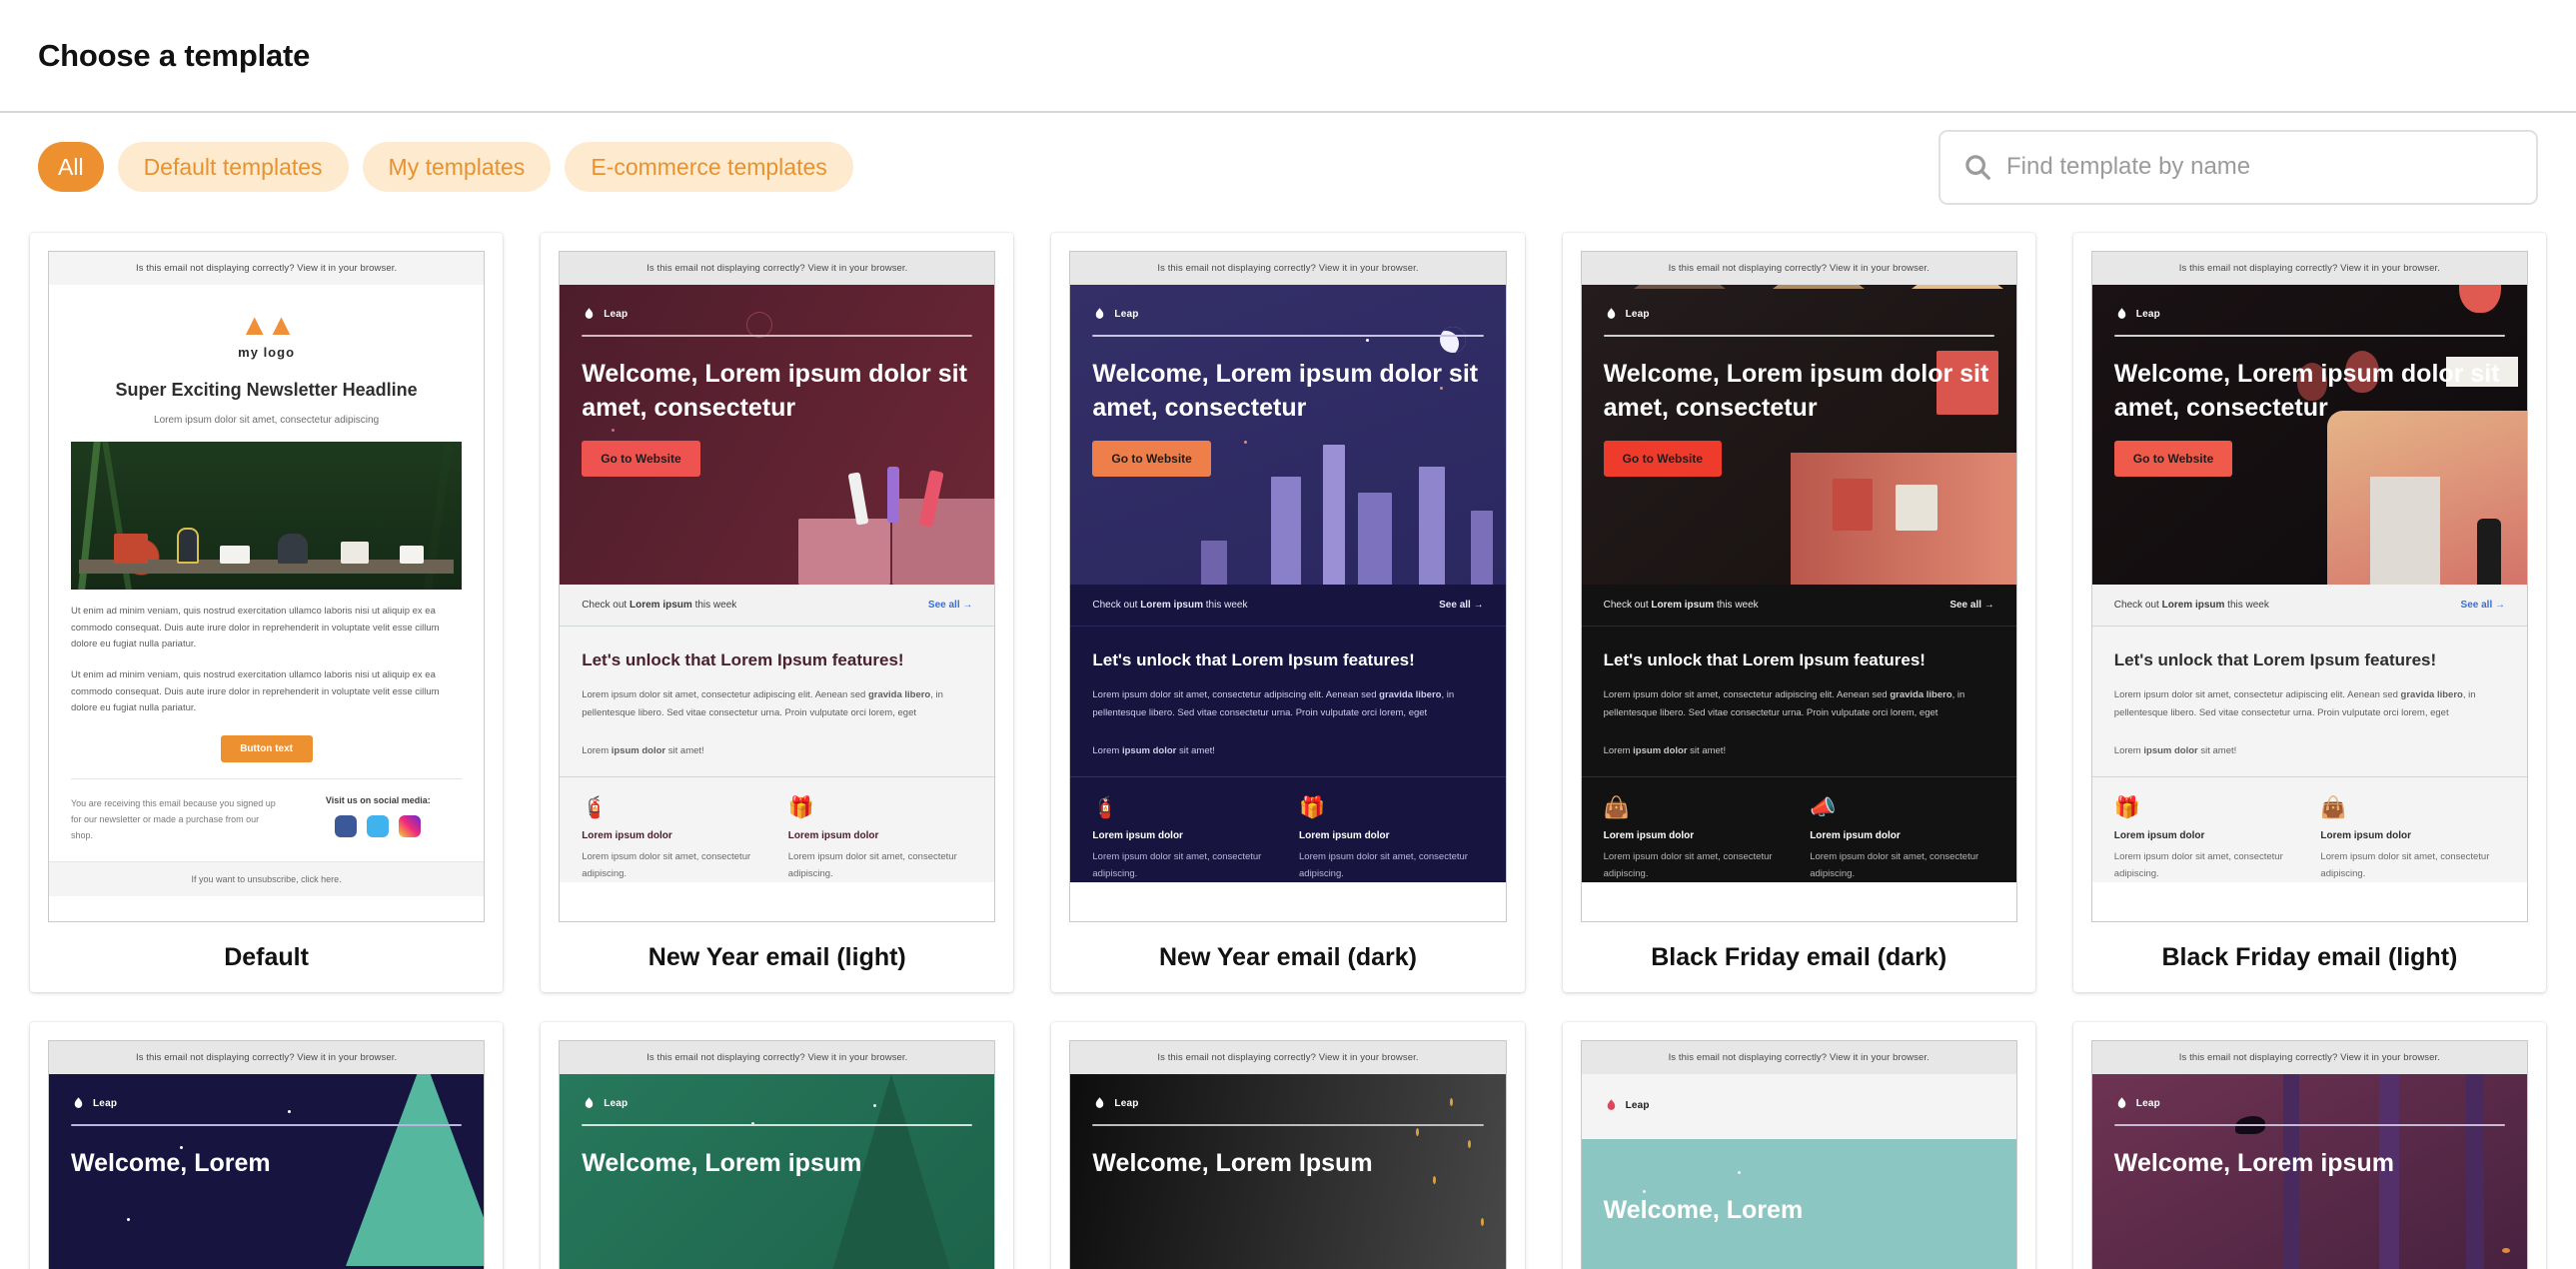 This screenshot has height=1269, width=2576. Describe the element at coordinates (71, 167) in the screenshot. I see `filter-chip-all: All` at that location.